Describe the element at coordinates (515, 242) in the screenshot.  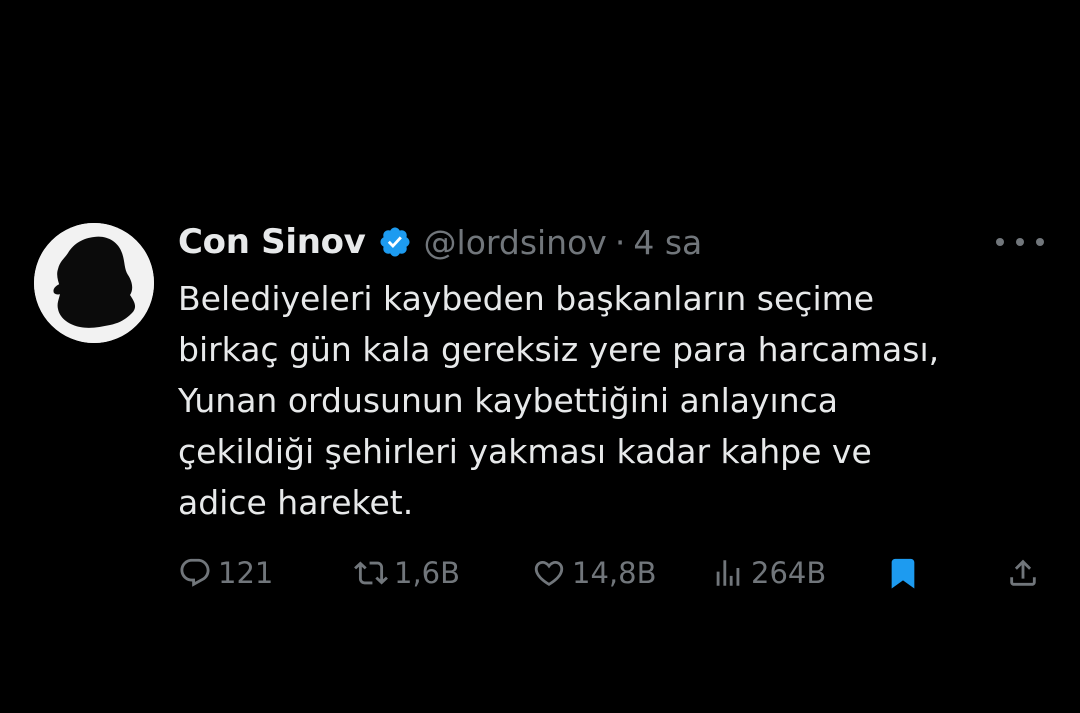
I see `user-handle: @lordsinov` at that location.